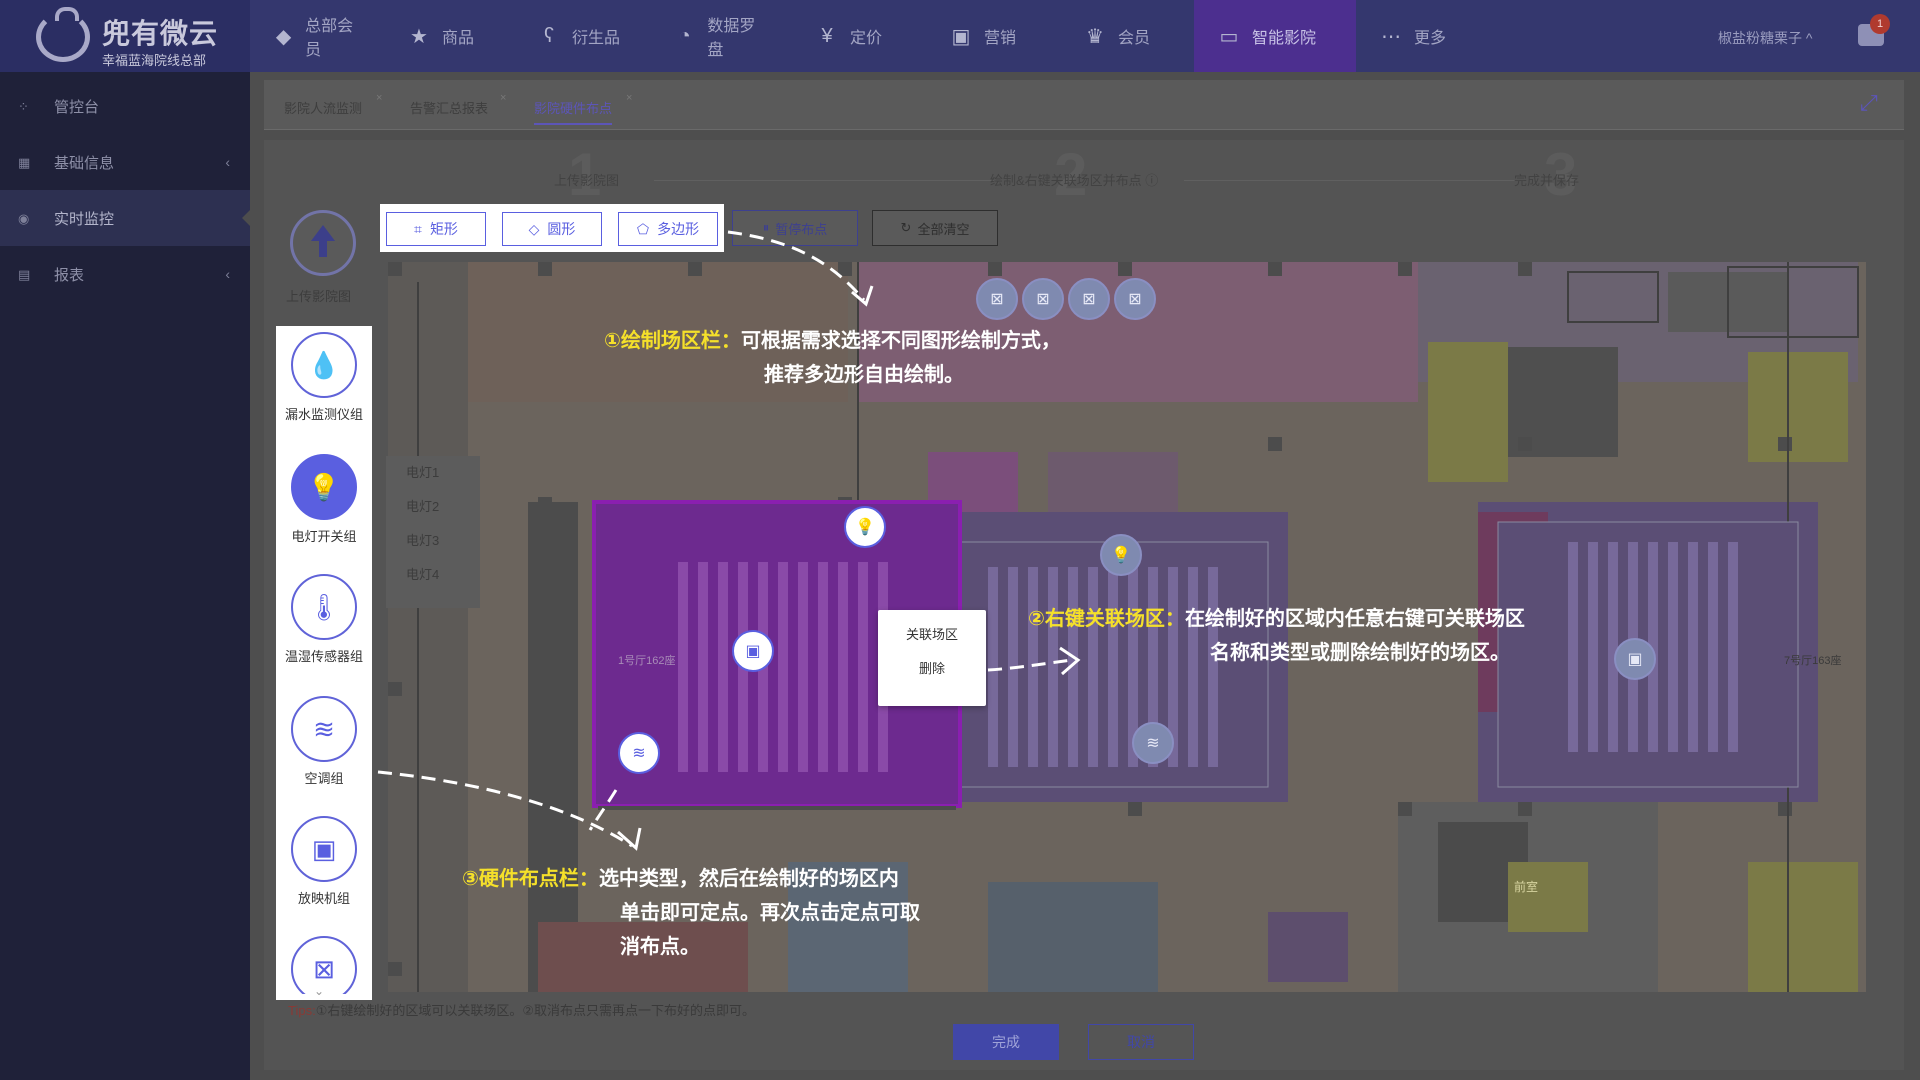 This screenshot has height=1080, width=1920. What do you see at coordinates (748, 879) in the screenshot?
I see `annotation-text: 选中类型，然后在绘制好的场区内` at bounding box center [748, 879].